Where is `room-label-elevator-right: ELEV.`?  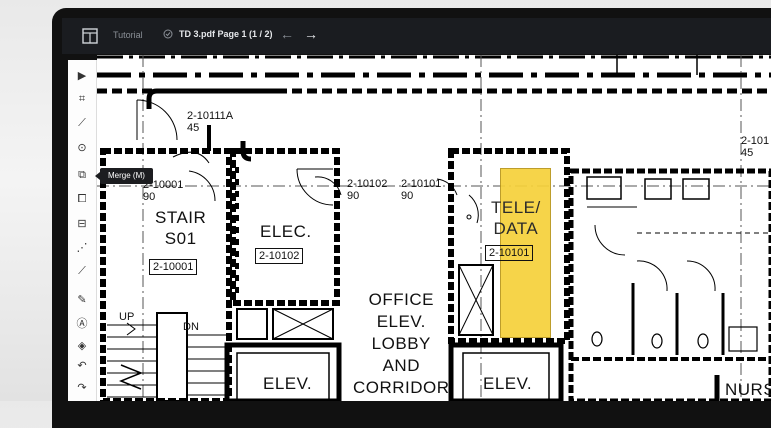 room-label-elevator-right: ELEV. is located at coordinates (508, 383).